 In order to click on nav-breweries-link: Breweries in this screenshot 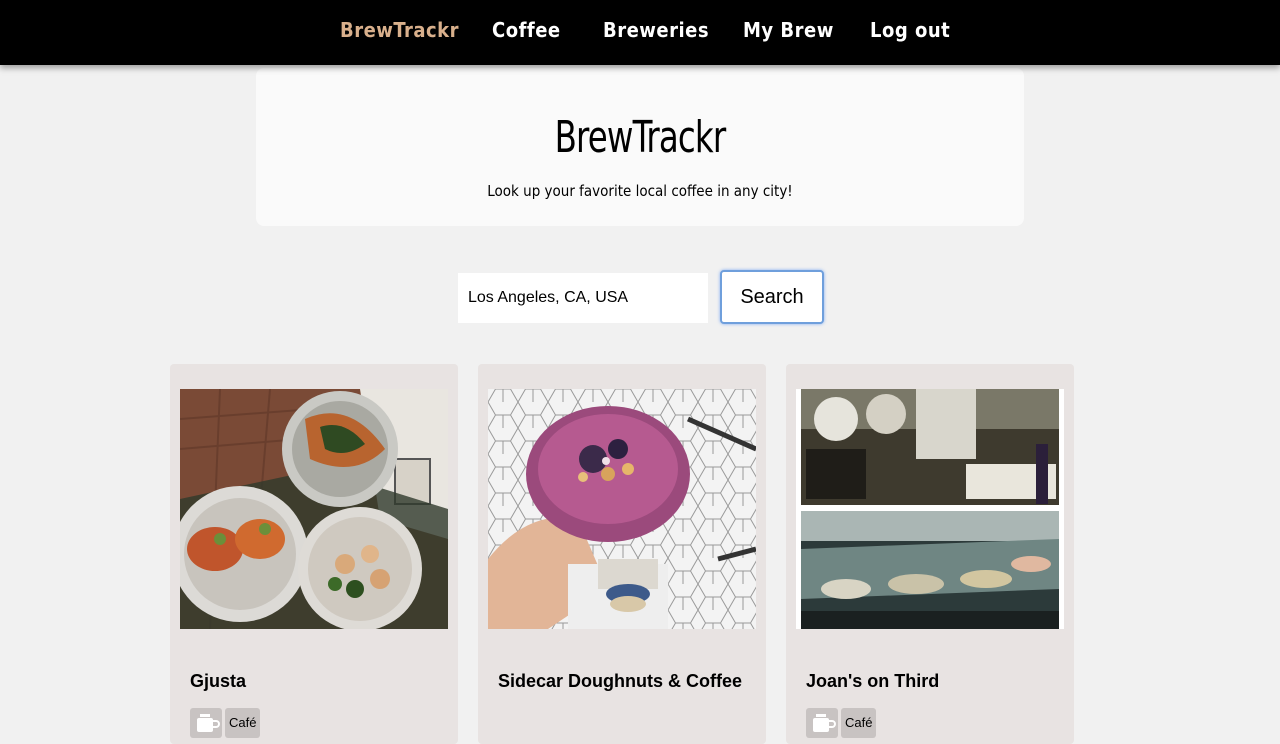, I will do `click(656, 30)`.